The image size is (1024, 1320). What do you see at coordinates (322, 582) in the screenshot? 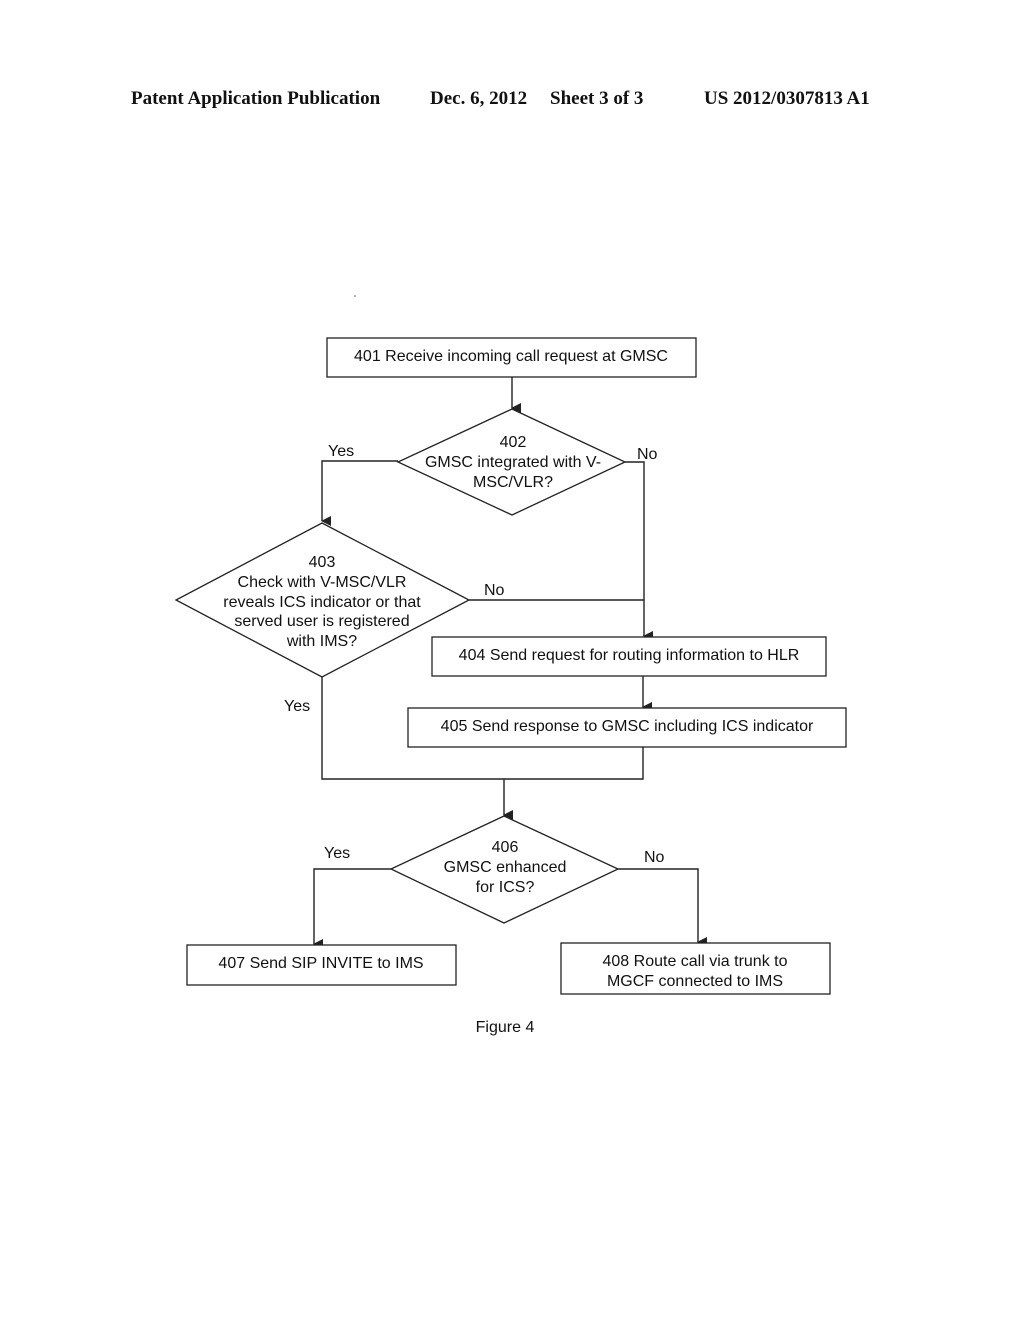
I see `node-403-line2: Check with V-MSC/VLR` at bounding box center [322, 582].